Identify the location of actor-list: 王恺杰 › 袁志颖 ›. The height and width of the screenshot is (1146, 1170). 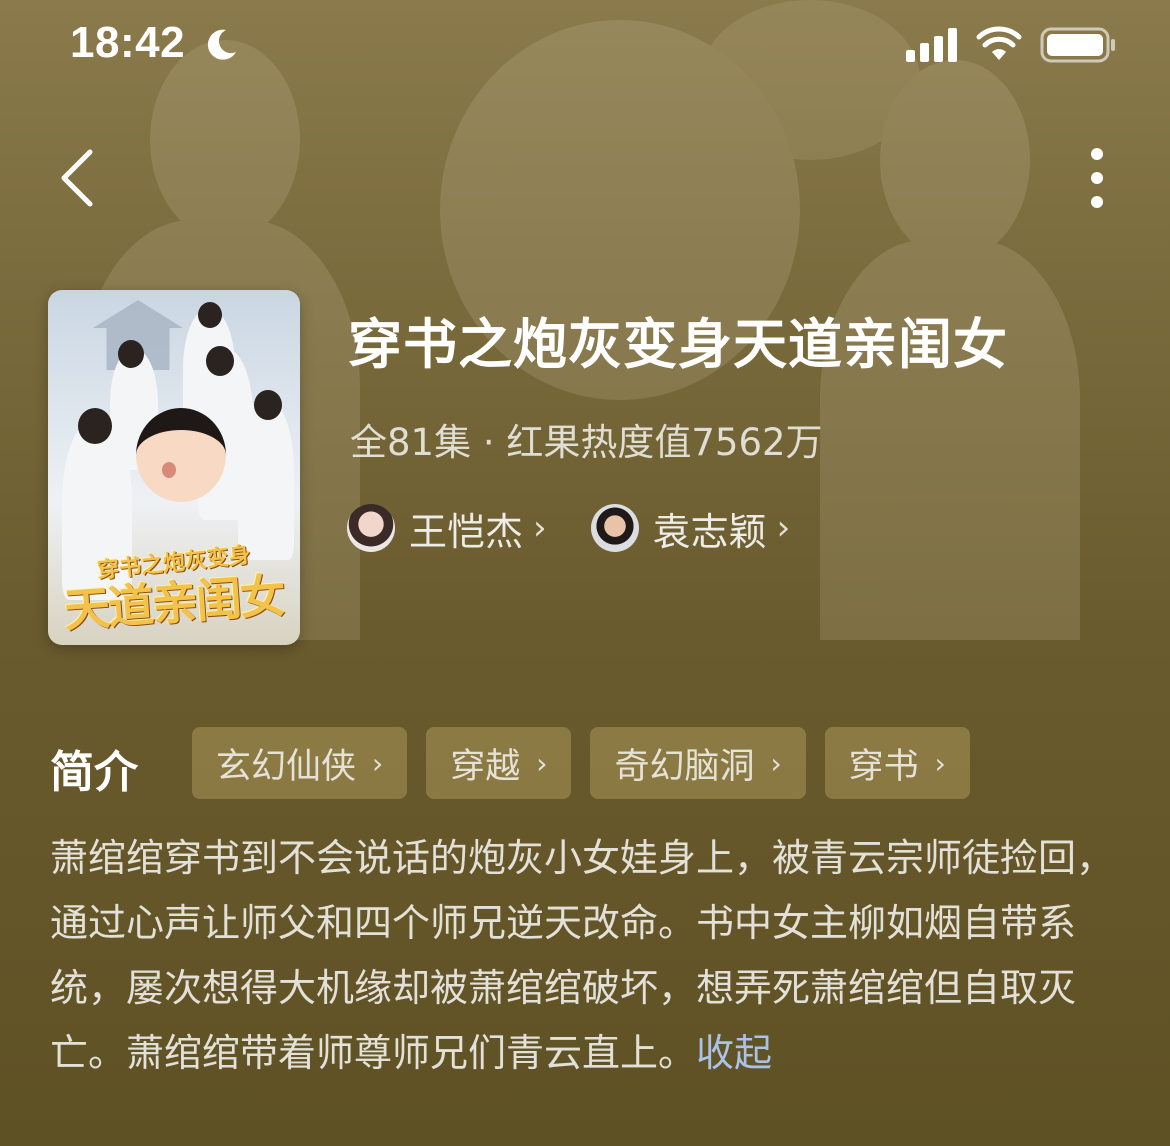
(590, 528).